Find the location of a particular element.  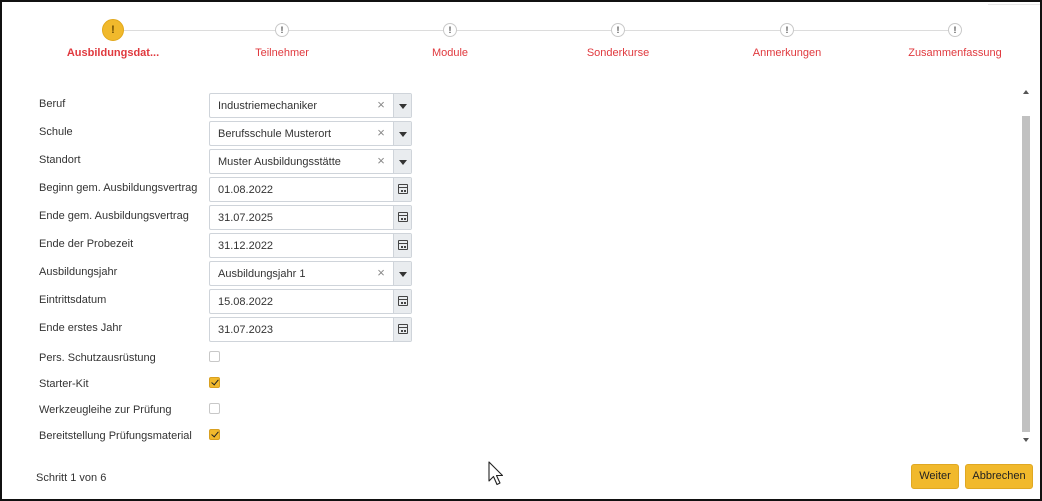

scrollbar-thumb is located at coordinates (1026, 274).